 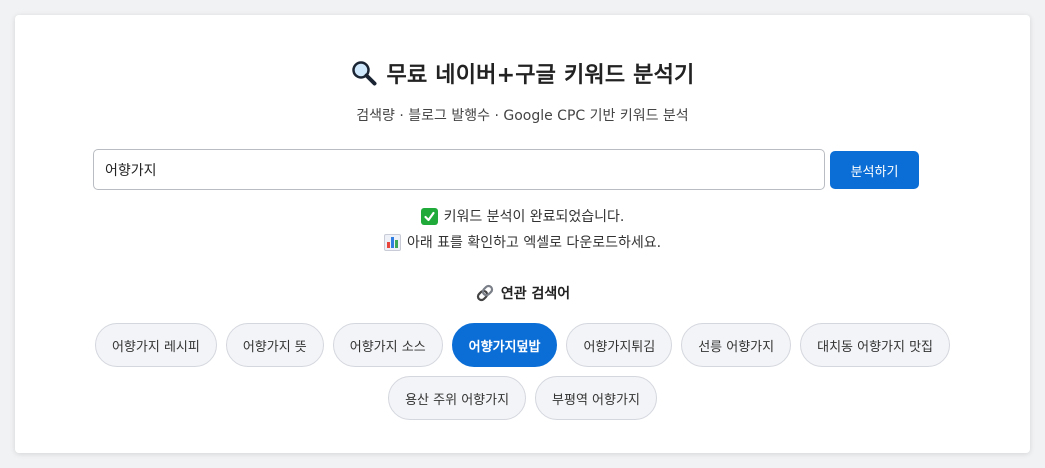 I want to click on related-keyword-chip: 어향가지 뜻, so click(x=274, y=345).